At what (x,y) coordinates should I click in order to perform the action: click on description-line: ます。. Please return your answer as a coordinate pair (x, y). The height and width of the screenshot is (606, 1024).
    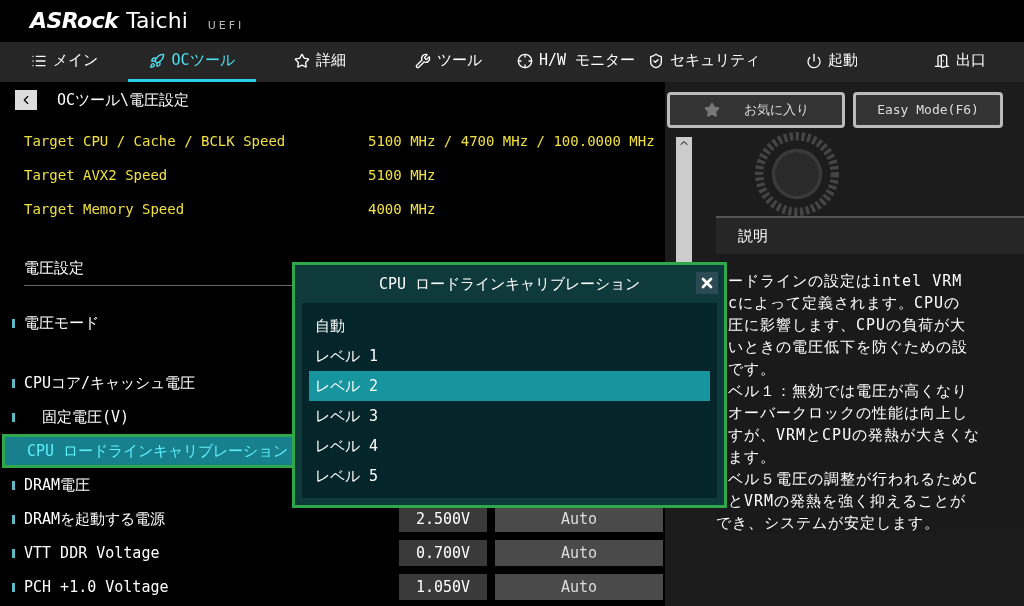
    Looking at the image, I should click on (752, 457).